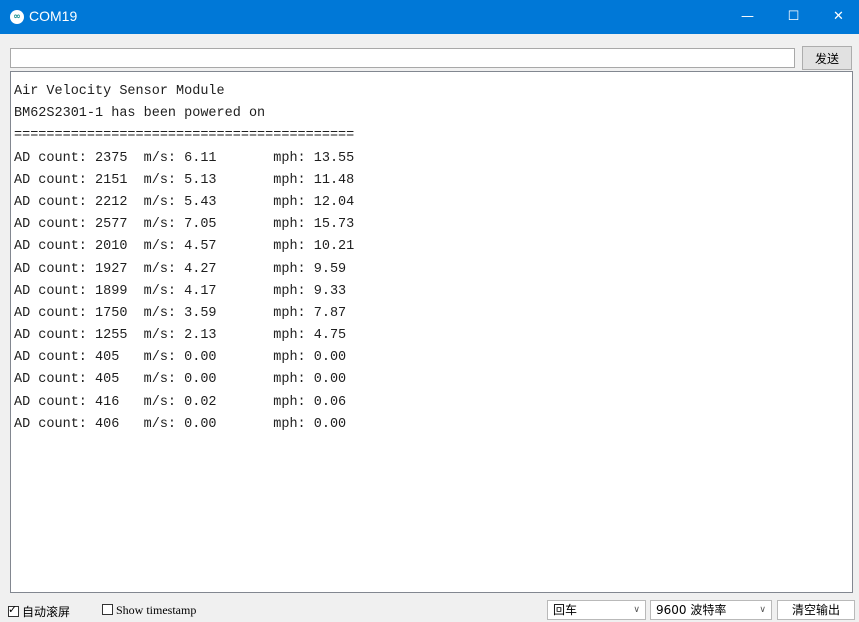 The image size is (859, 622). I want to click on output-line: AD count: 1899 m/s: 4.17 mph: 9.33, so click(180, 291).